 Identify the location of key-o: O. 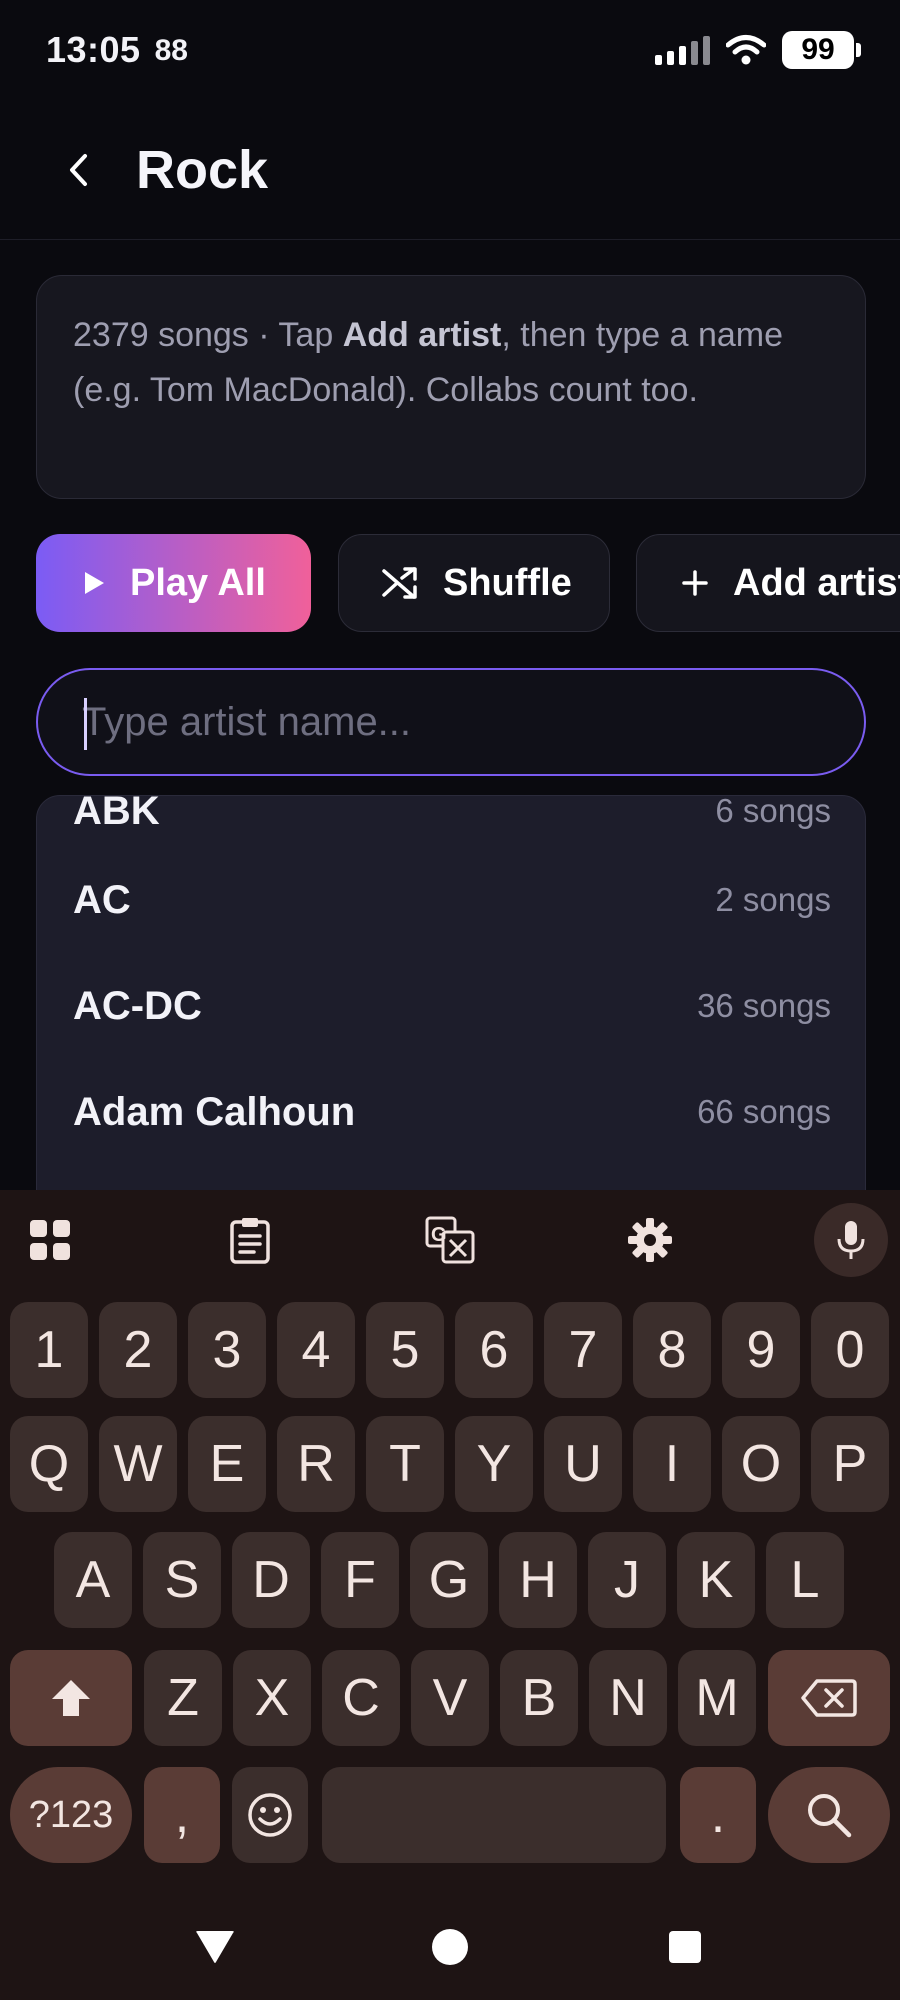
(761, 1464).